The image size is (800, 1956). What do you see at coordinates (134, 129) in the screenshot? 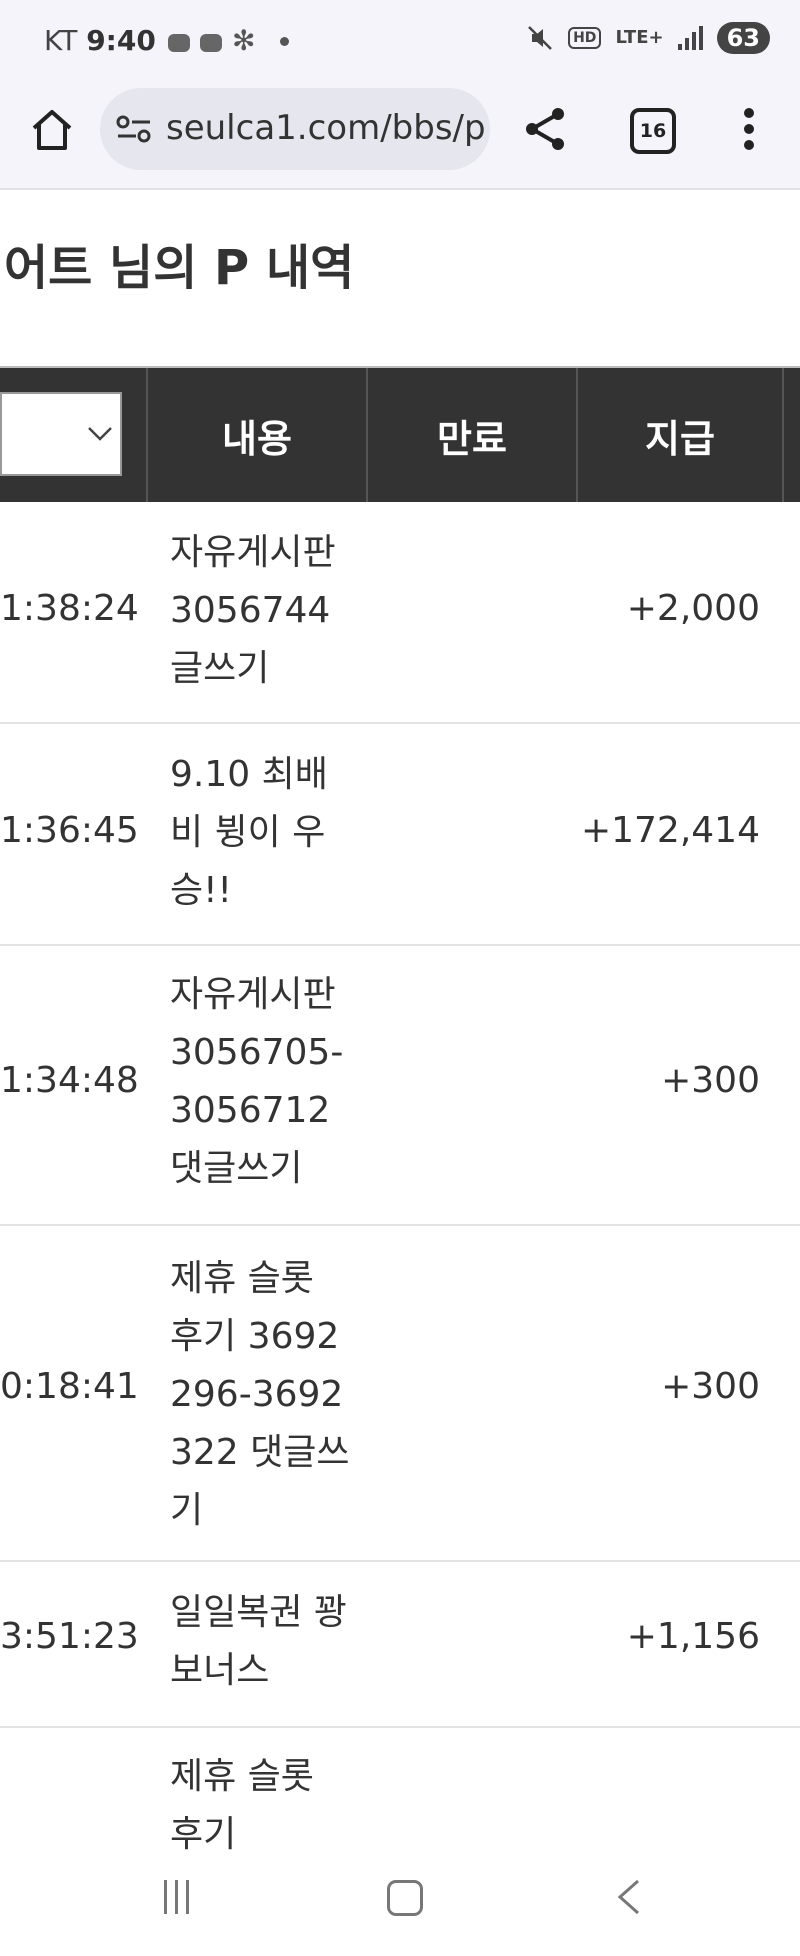
I see `site-info-icon` at bounding box center [134, 129].